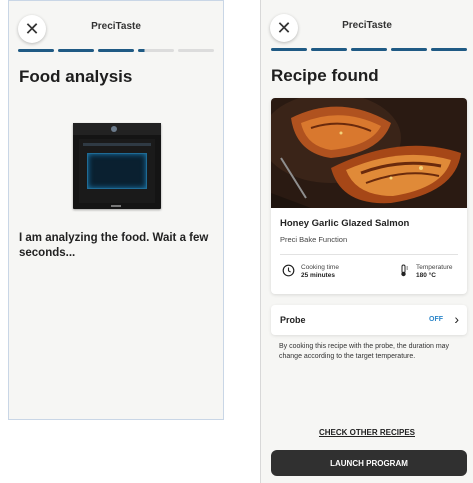 This screenshot has height=483, width=473. Describe the element at coordinates (314, 239) in the screenshot. I see `recipe-function: Preci Bake Function` at that location.